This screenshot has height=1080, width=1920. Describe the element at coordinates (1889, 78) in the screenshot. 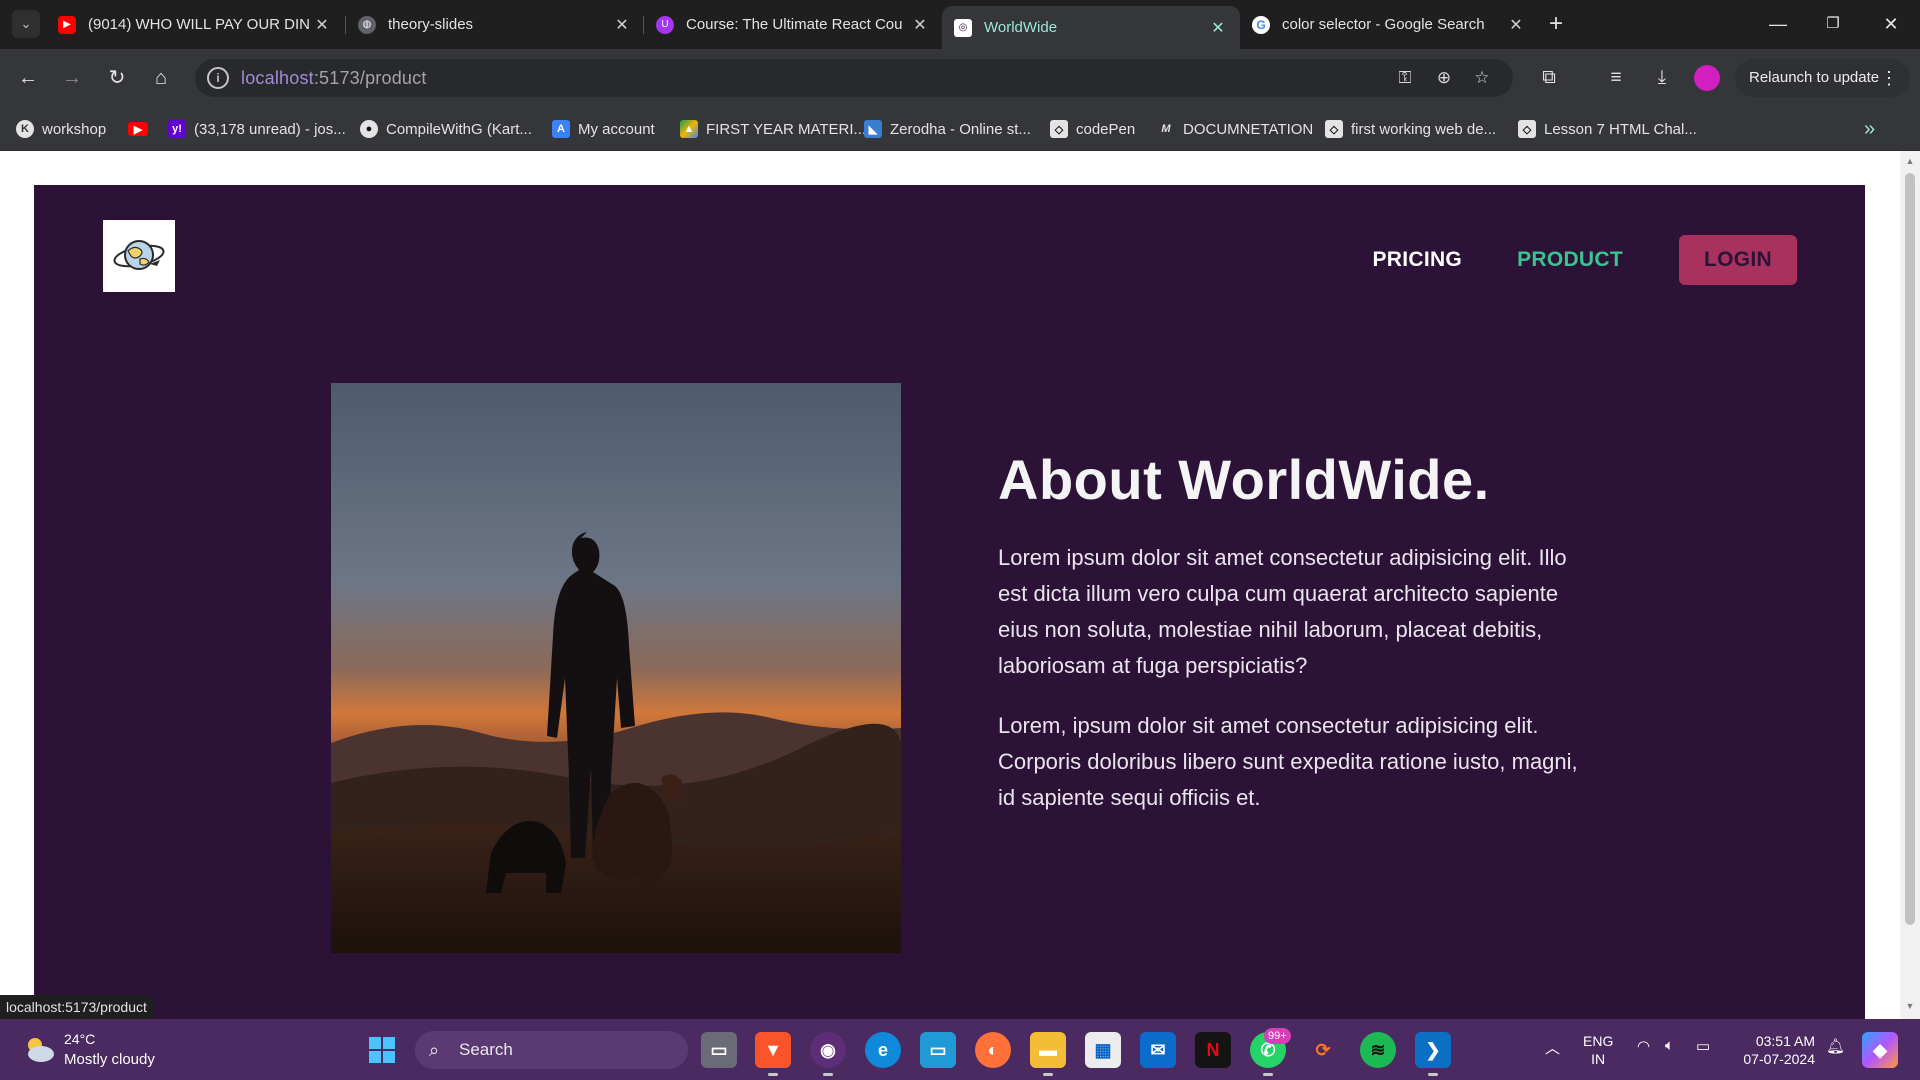

I see `menu-dots-icon: ⋮` at that location.